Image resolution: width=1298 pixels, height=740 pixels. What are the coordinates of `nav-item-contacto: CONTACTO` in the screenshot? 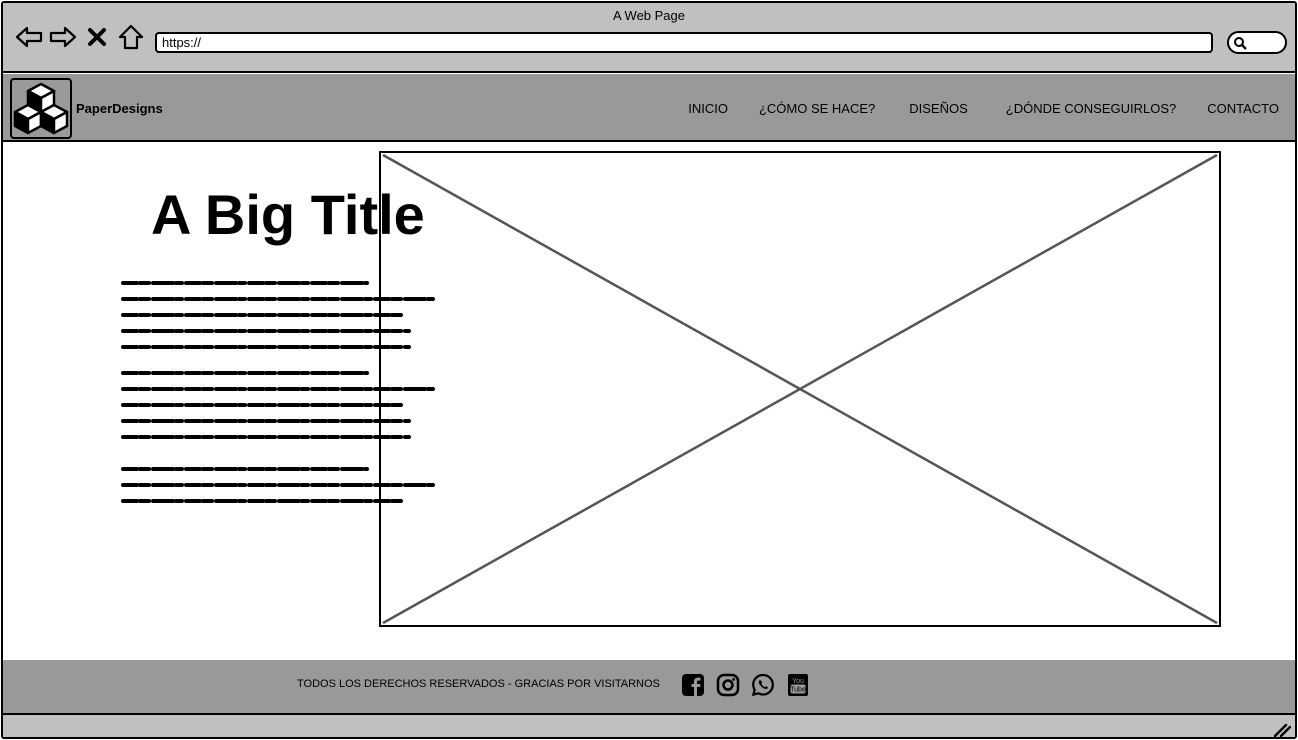 It's located at (1243, 108).